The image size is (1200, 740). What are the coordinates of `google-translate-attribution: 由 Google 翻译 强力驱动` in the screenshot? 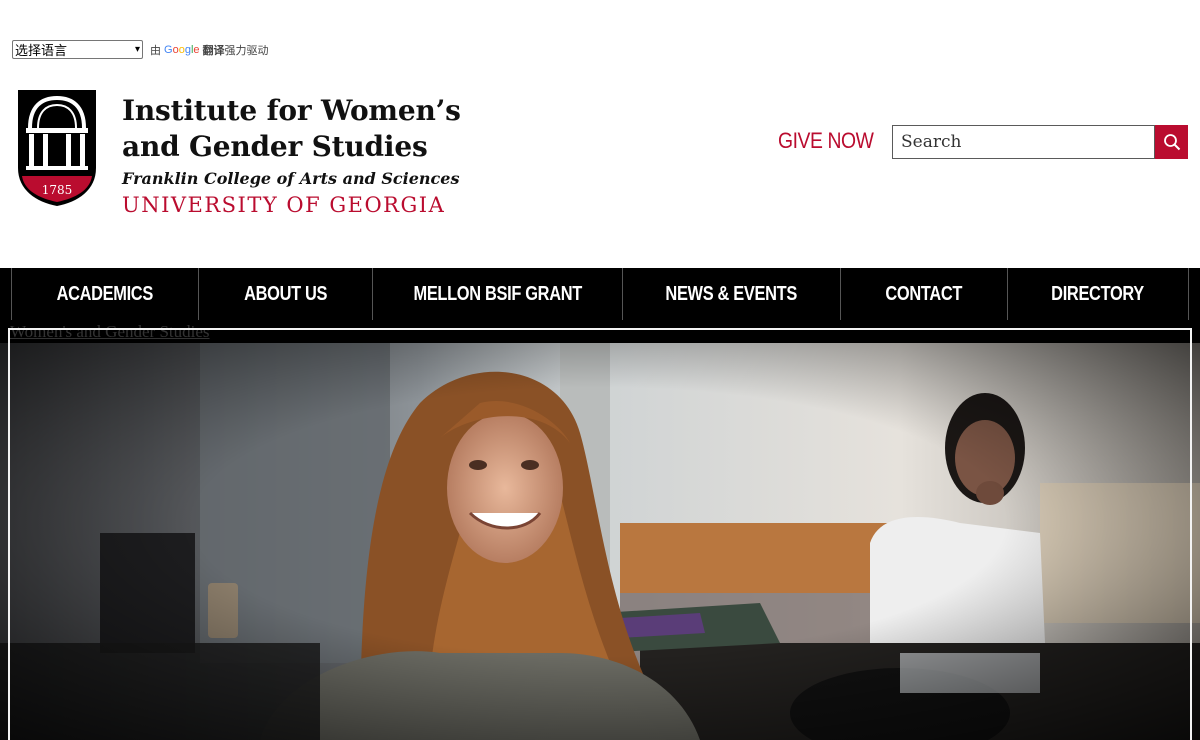 It's located at (209, 50).